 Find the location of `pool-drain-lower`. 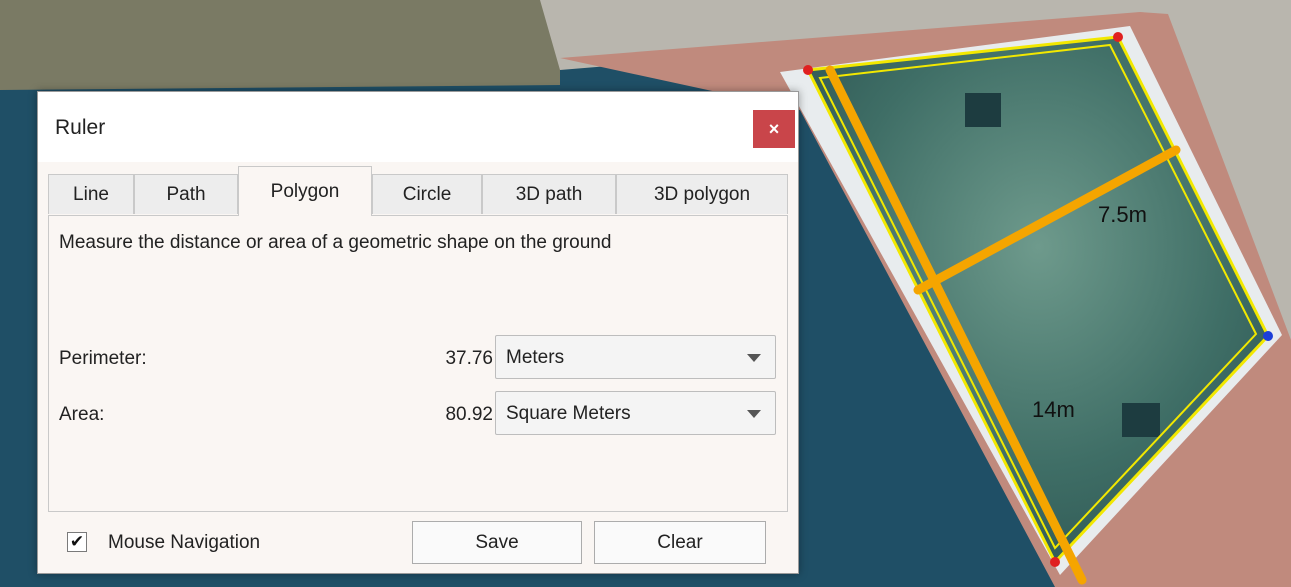

pool-drain-lower is located at coordinates (1141, 420).